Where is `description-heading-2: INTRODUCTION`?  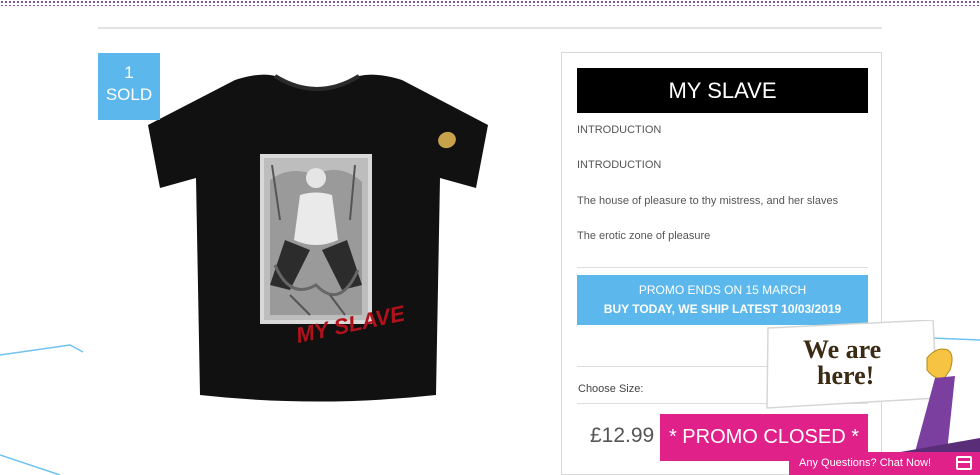 description-heading-2: INTRODUCTION is located at coordinates (619, 165).